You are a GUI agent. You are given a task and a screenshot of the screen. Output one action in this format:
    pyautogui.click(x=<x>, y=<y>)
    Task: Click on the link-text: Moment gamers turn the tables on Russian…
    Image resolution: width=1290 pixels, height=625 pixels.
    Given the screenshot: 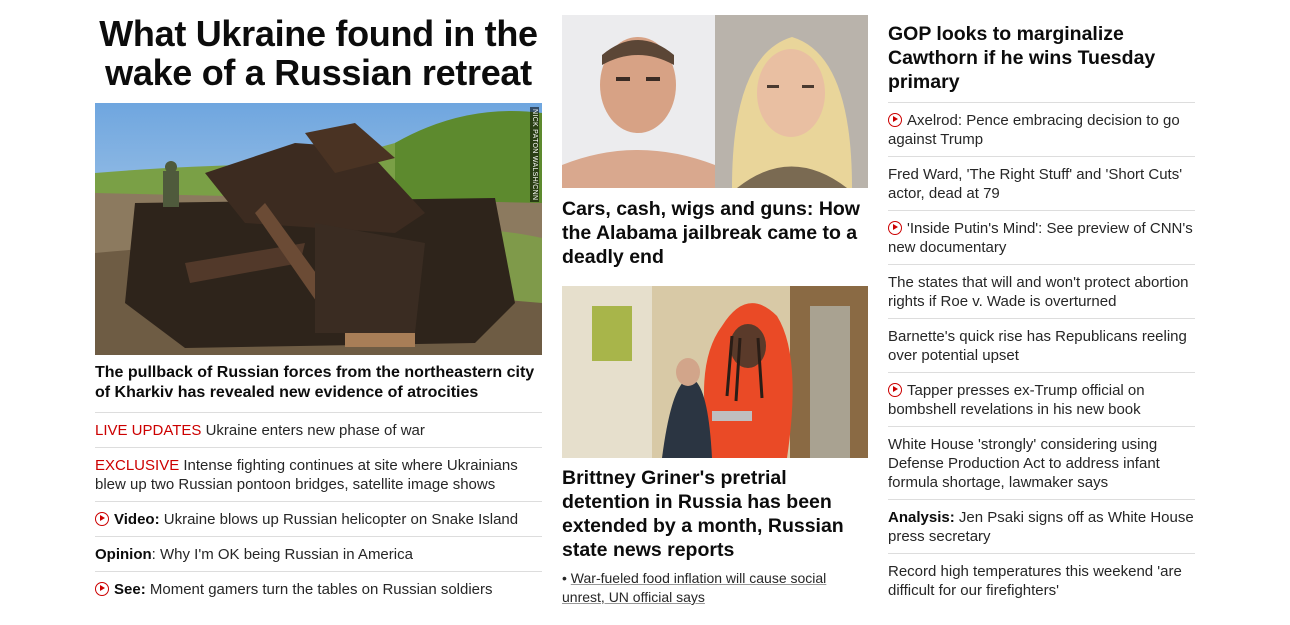 What is the action you would take?
    pyautogui.click(x=319, y=589)
    